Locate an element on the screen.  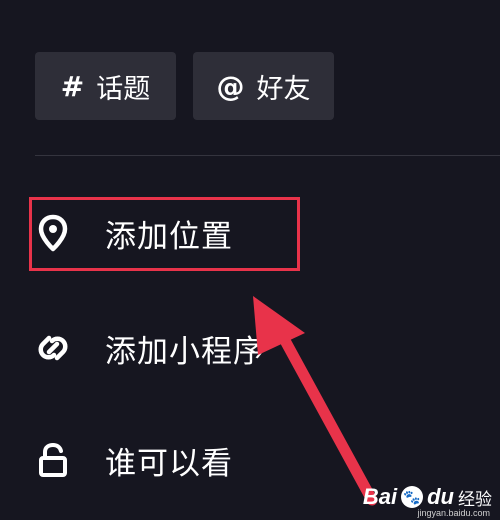
baidu-jingyan-watermark: Bai 🐾 du 经验 jingyan.baidu.com is located at coordinates (427, 501).